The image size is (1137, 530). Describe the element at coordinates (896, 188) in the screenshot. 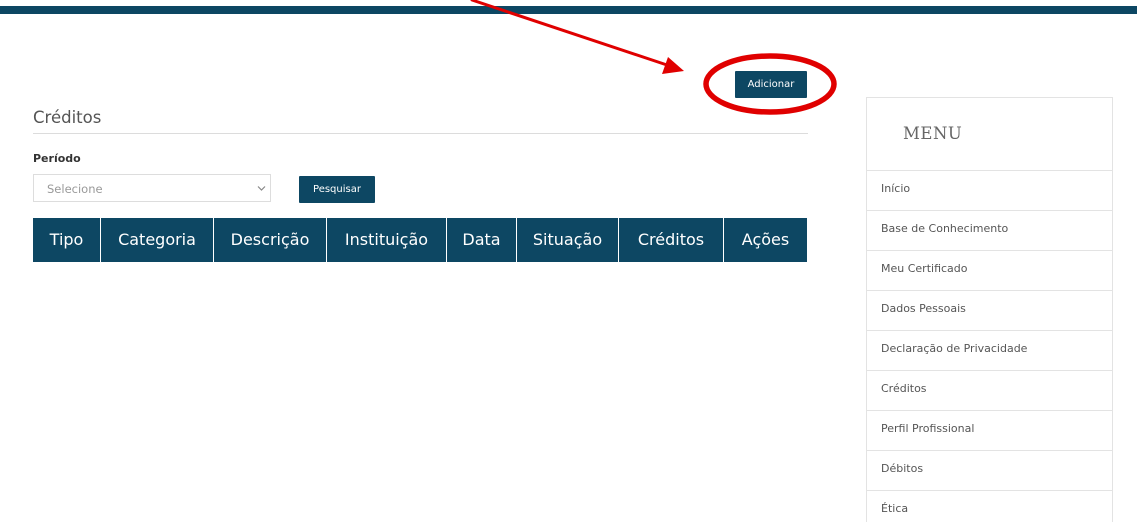

I see `menu-item-label: Início` at that location.